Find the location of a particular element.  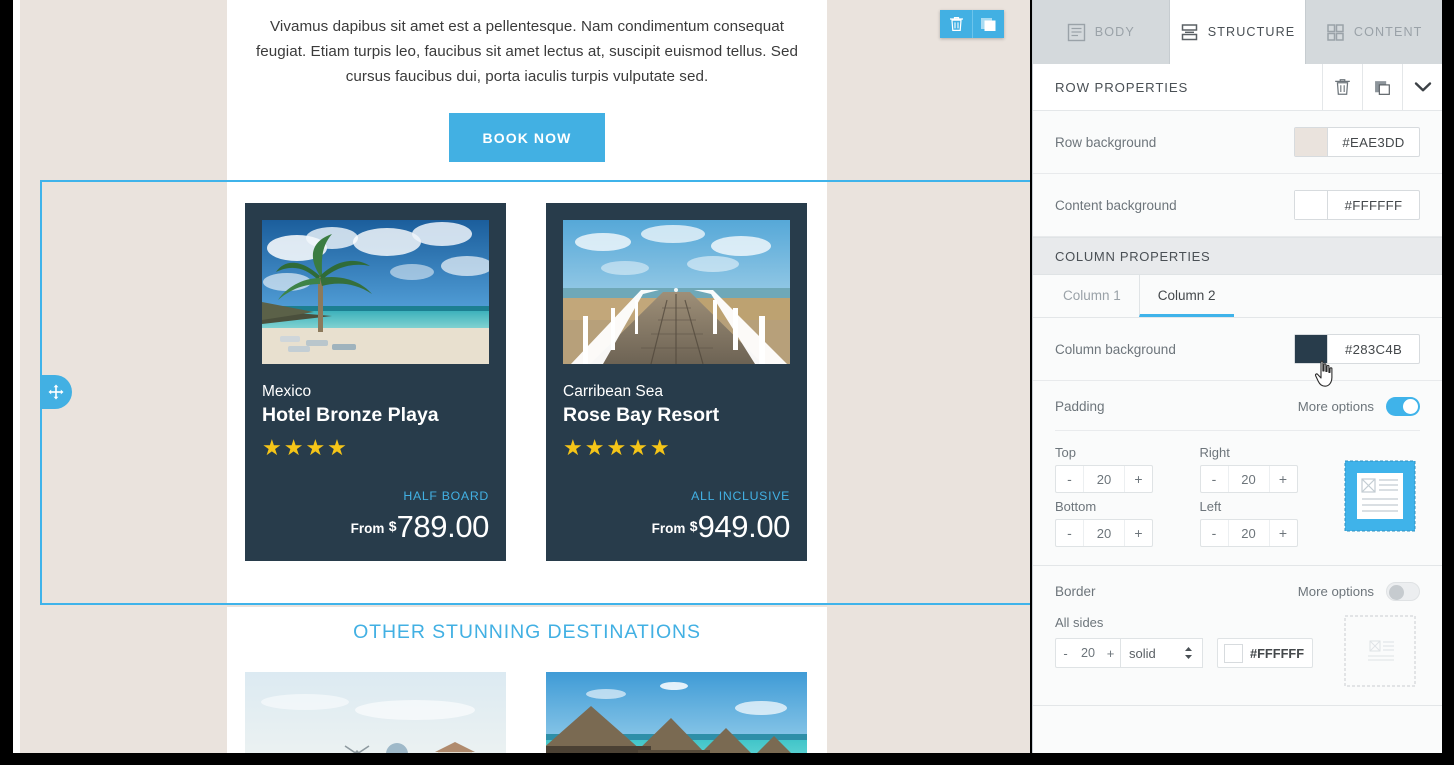

padding-bottom-decrement: - is located at coordinates (1070, 533).